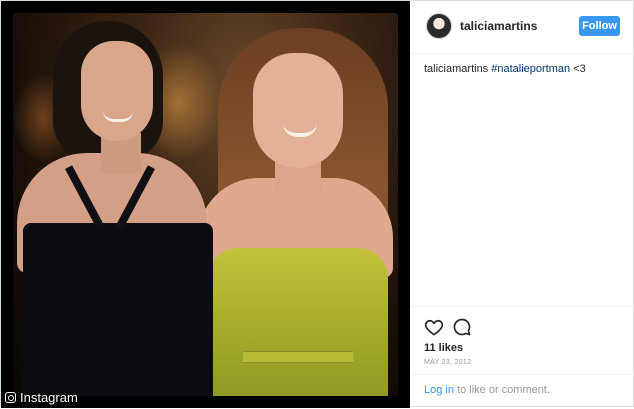 Image resolution: width=634 pixels, height=409 pixels. Describe the element at coordinates (462, 327) in the screenshot. I see `comment-icon` at that location.